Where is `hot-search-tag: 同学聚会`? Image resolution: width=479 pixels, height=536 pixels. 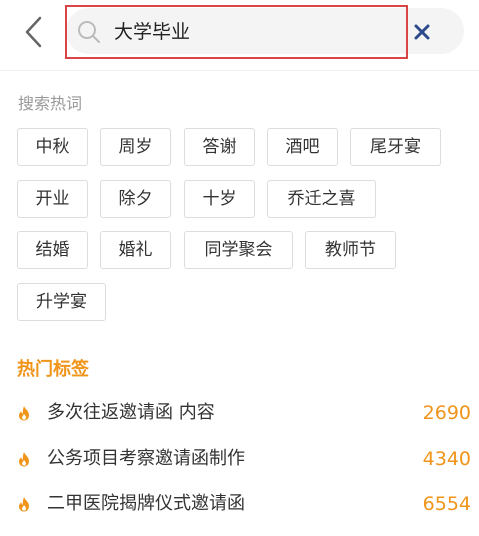 hot-search-tag: 同学聚会 is located at coordinates (238, 250).